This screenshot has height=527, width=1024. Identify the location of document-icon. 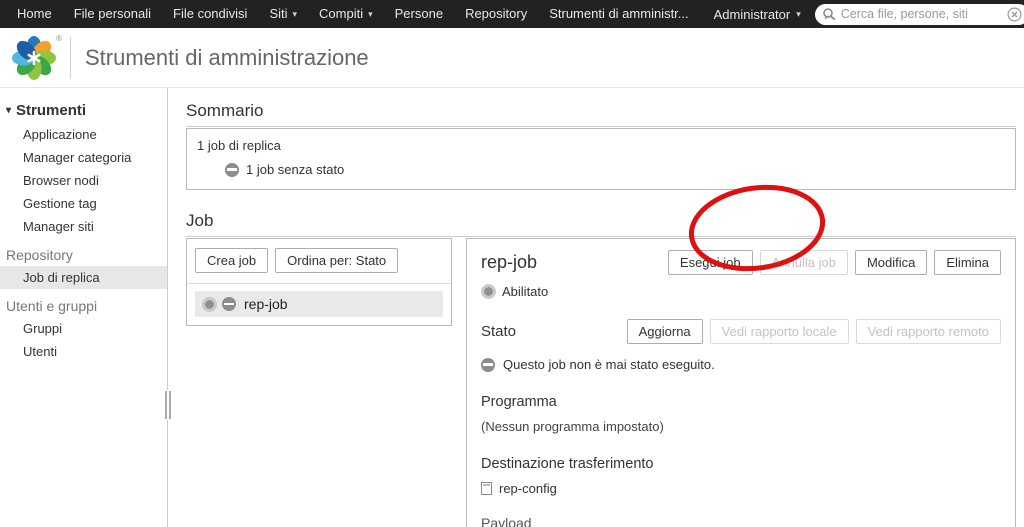
(486, 488).